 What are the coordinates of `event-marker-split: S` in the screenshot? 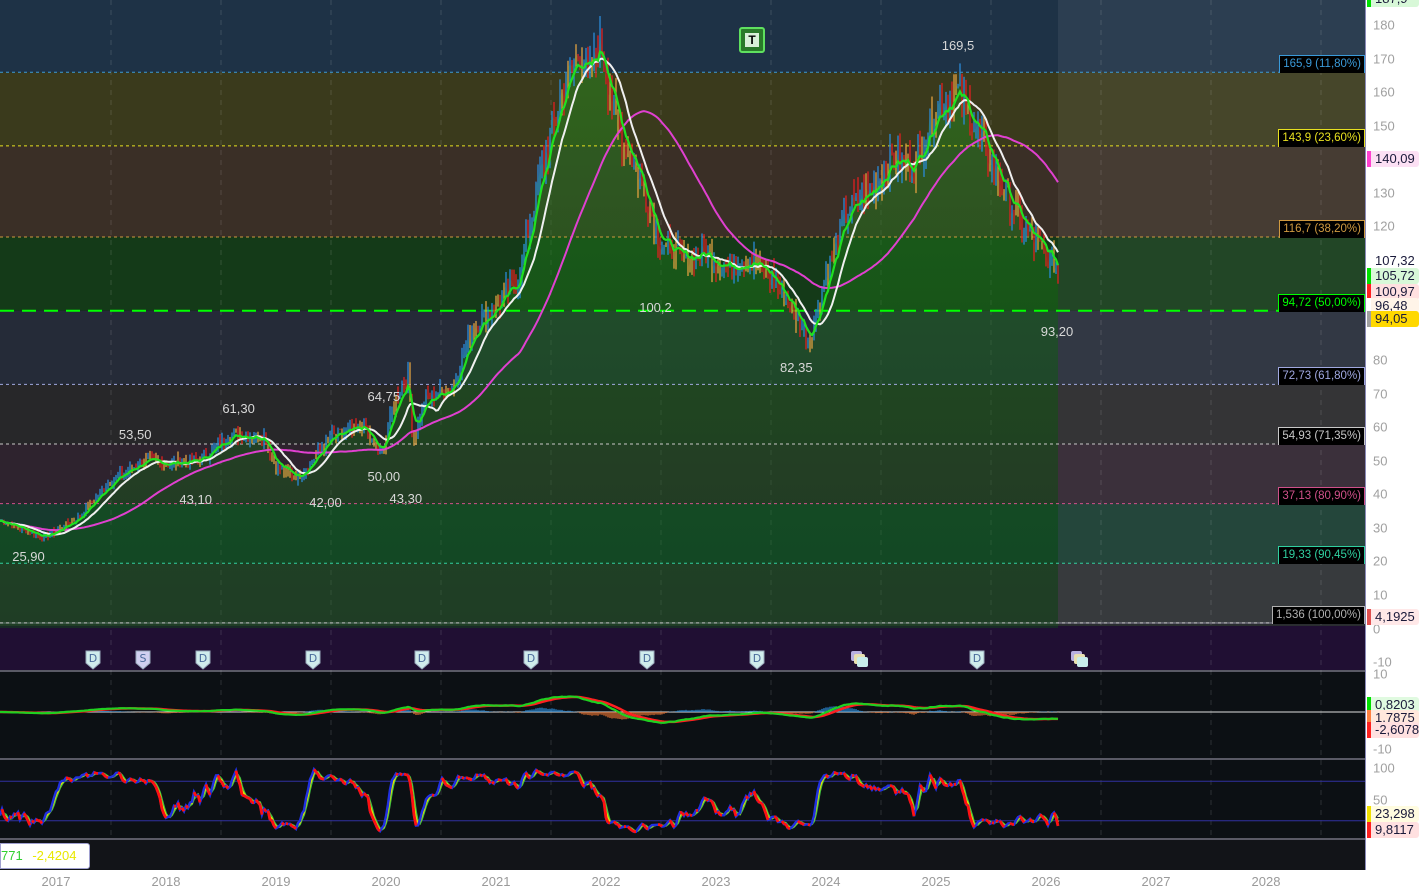 It's located at (143, 660).